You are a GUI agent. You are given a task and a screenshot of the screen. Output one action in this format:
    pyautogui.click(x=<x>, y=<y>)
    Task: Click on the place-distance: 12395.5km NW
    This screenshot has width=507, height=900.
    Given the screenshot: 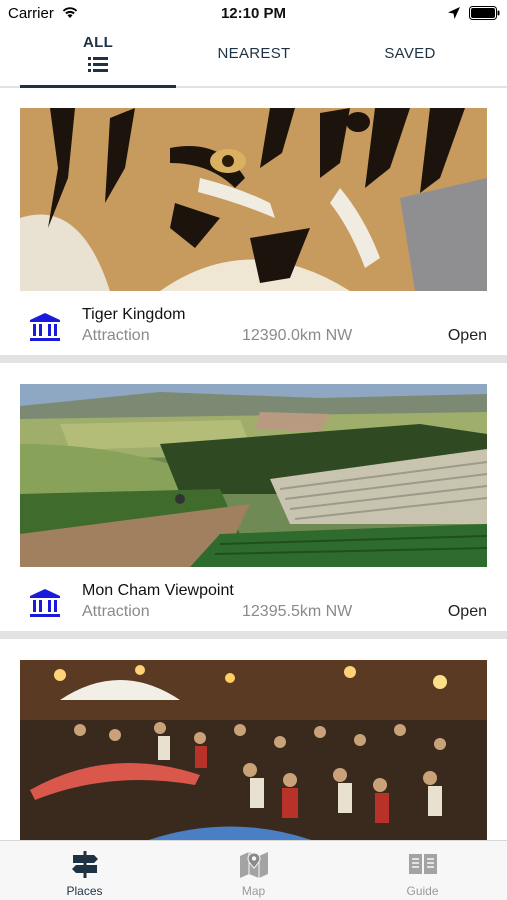 What is the action you would take?
    pyautogui.click(x=297, y=611)
    